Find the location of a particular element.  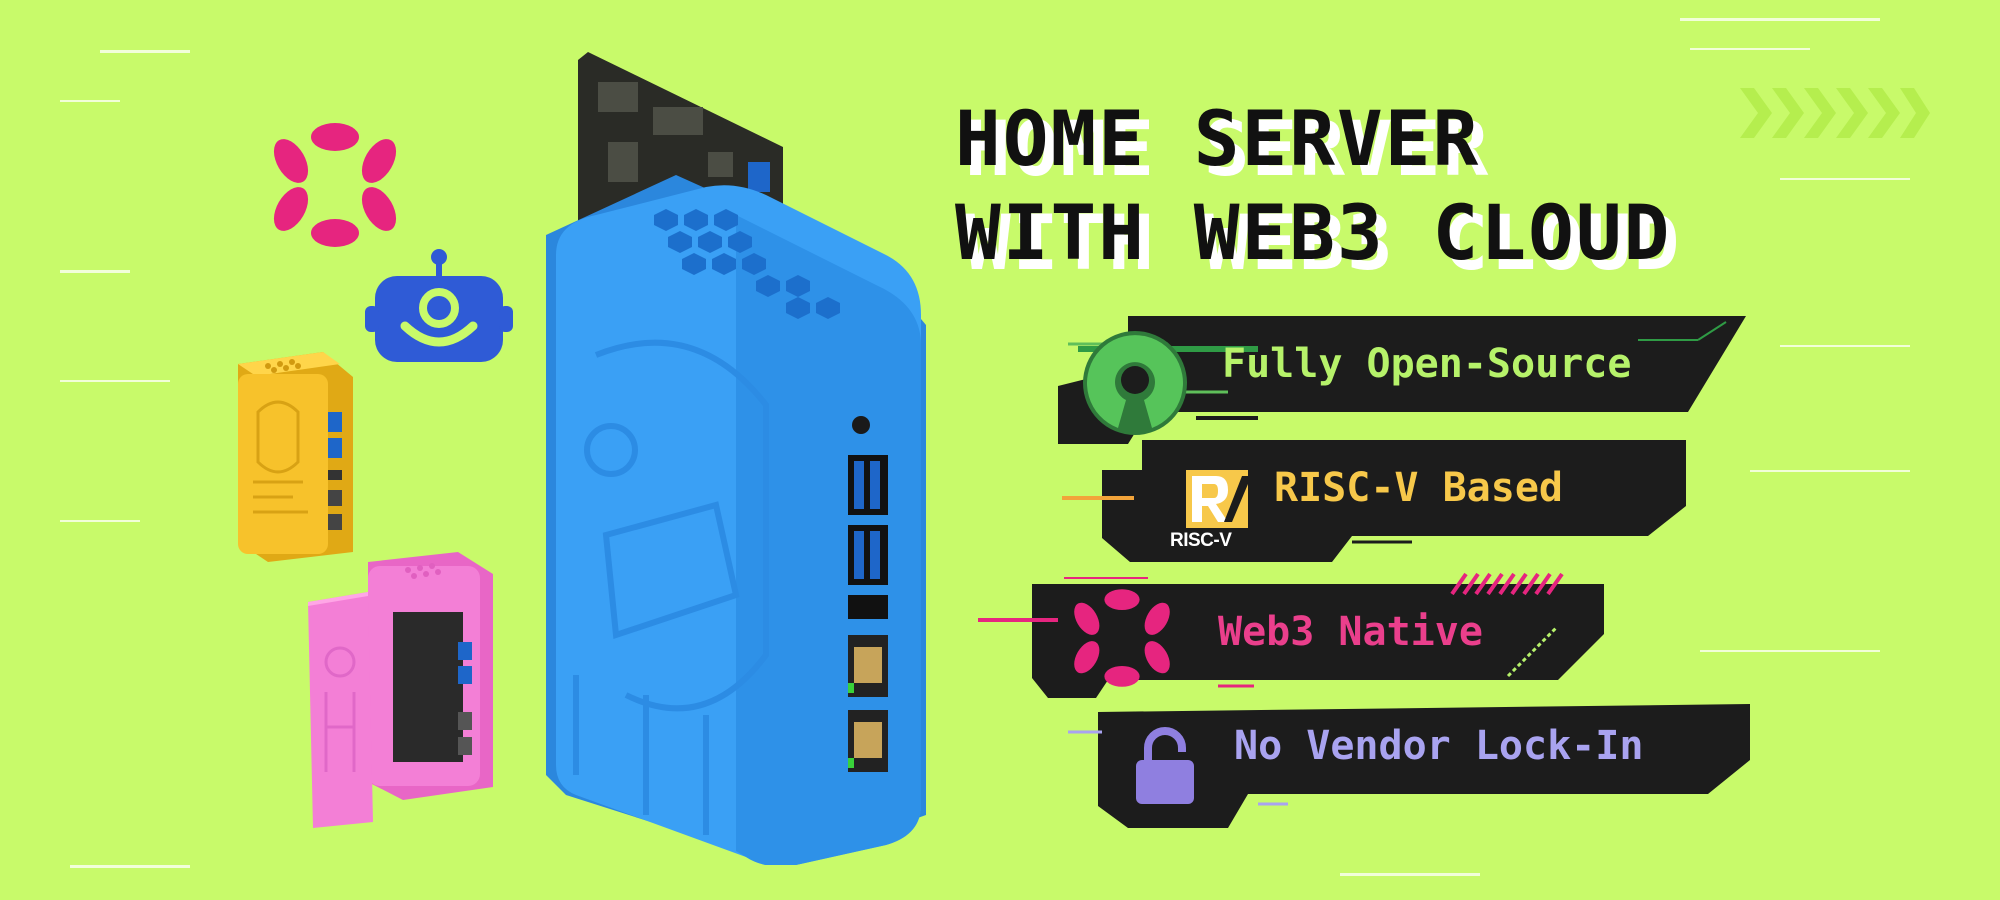

robot-logo-icon is located at coordinates (439, 305).